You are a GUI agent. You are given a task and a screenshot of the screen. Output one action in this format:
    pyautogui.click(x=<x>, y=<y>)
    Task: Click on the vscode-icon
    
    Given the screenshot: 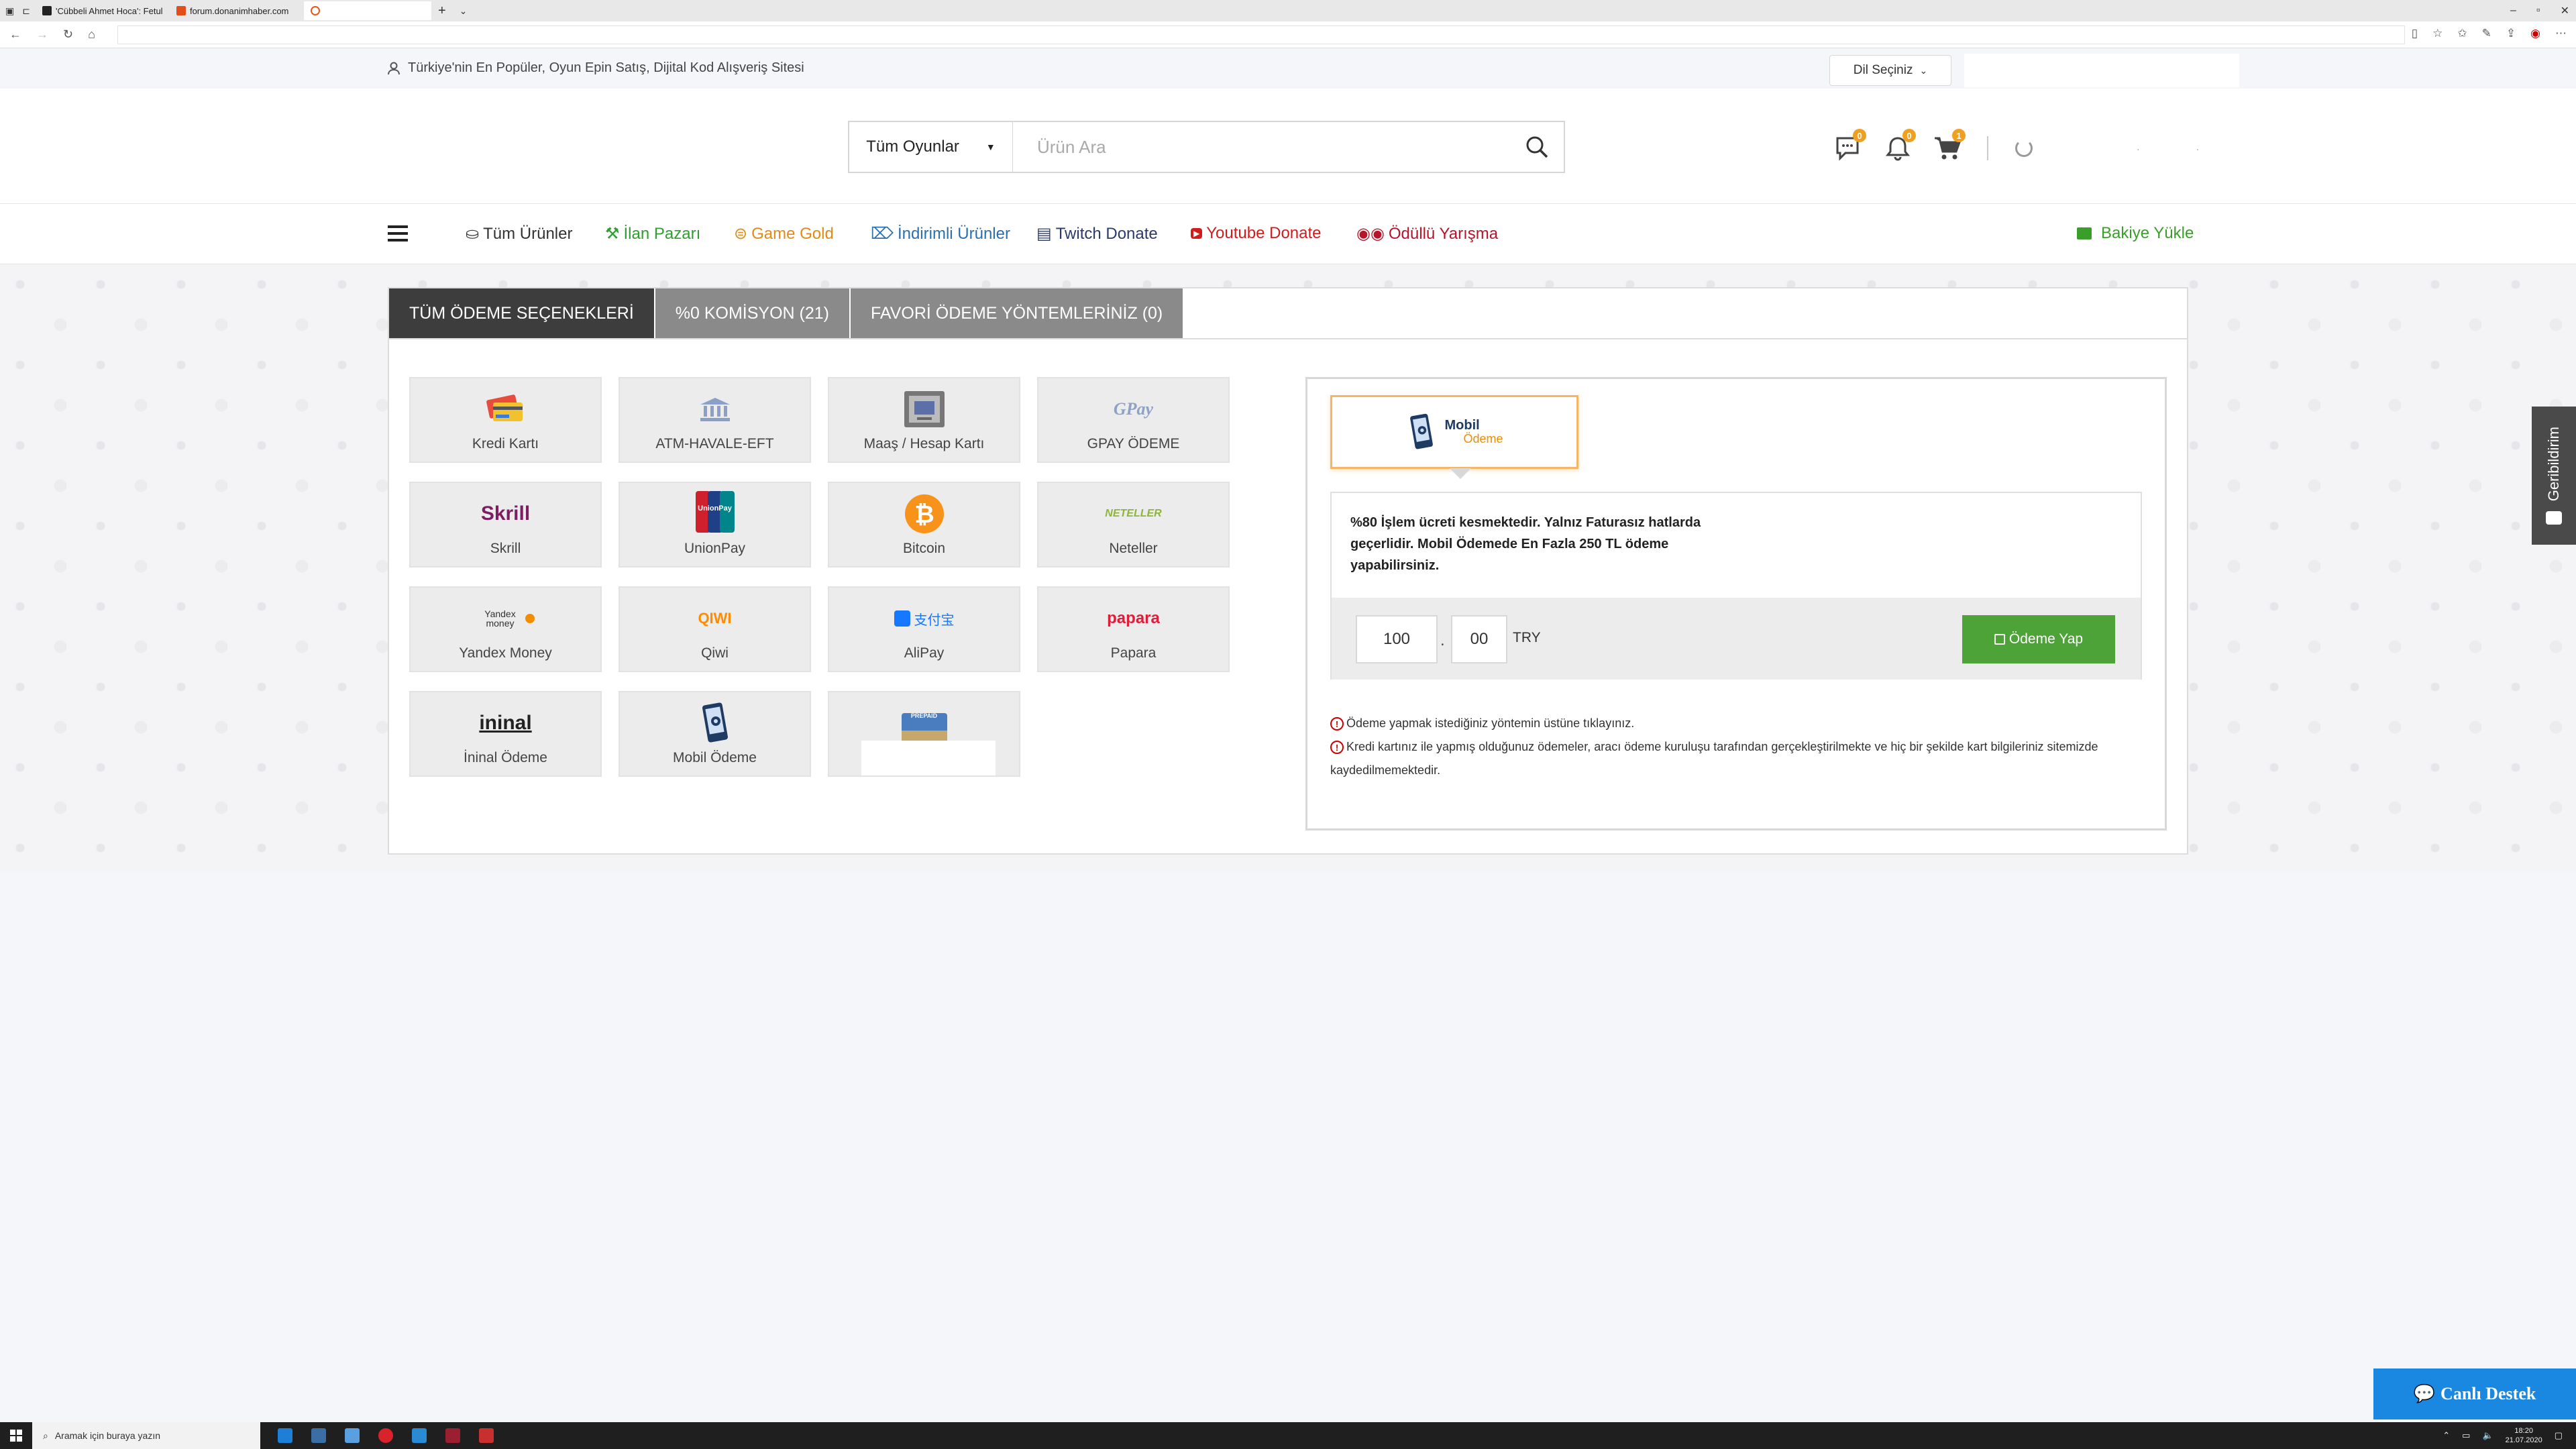 What is the action you would take?
    pyautogui.click(x=419, y=1435)
    